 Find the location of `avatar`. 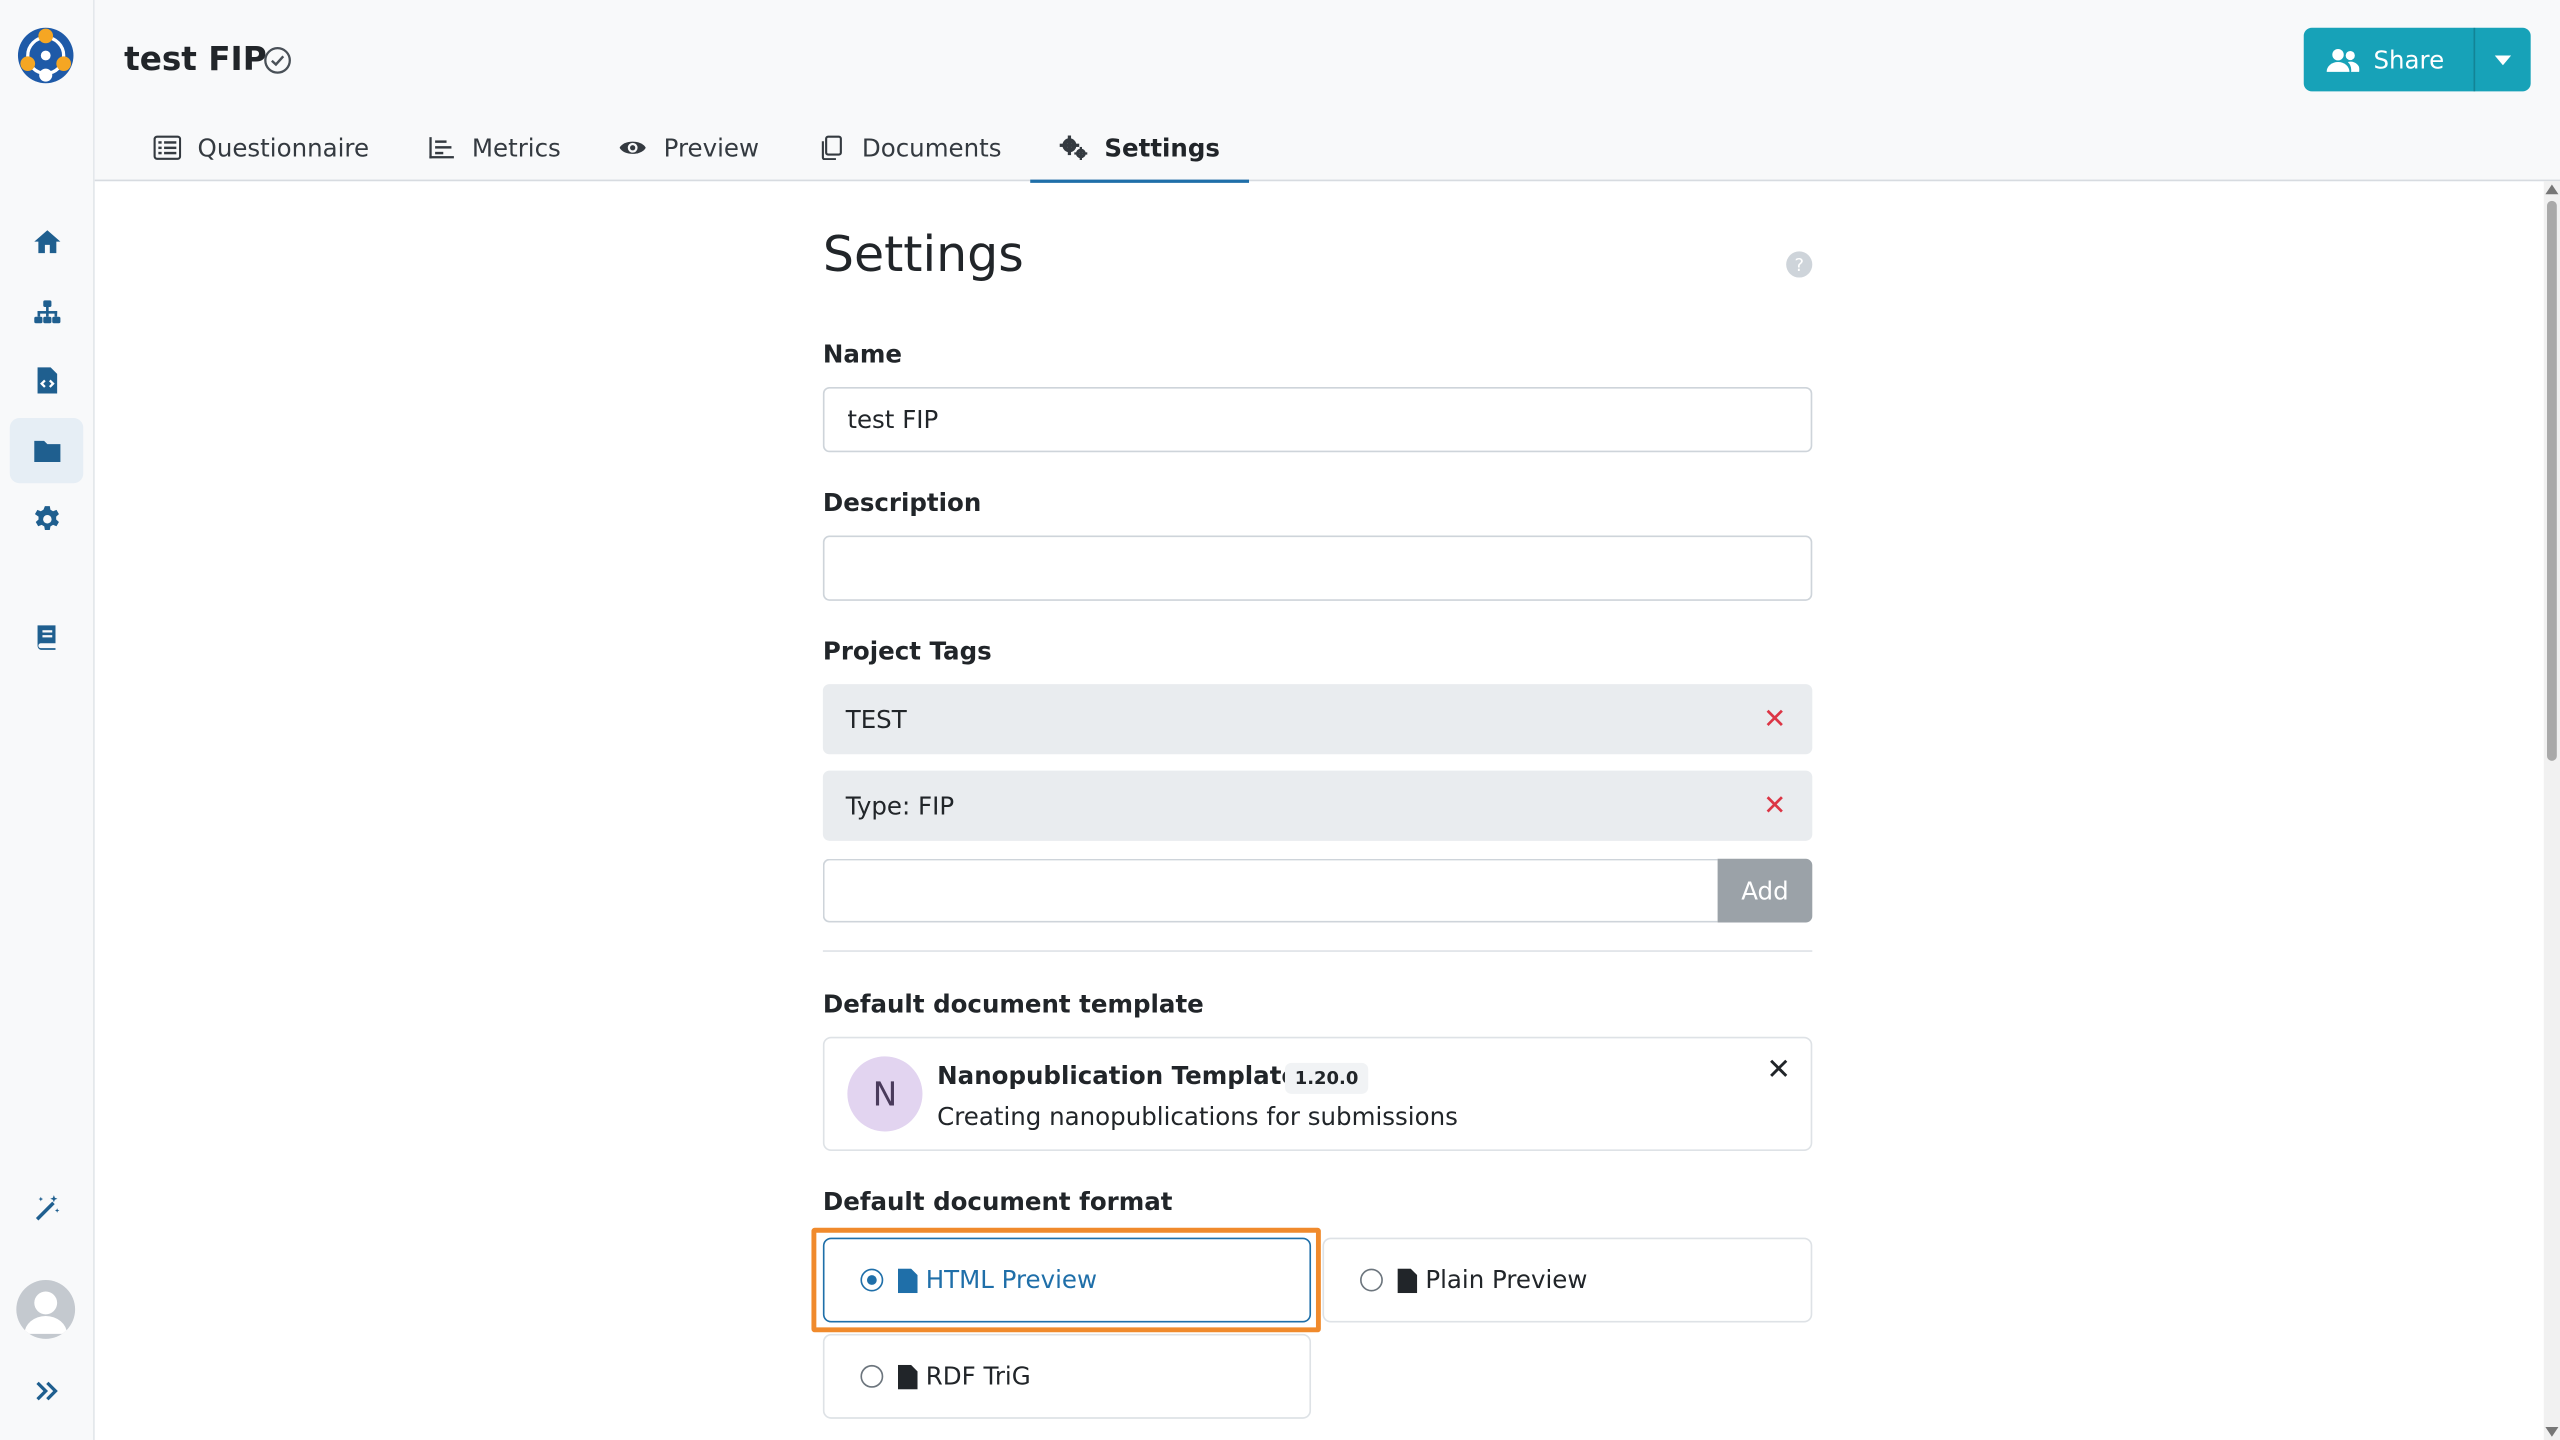

avatar is located at coordinates (46, 1309).